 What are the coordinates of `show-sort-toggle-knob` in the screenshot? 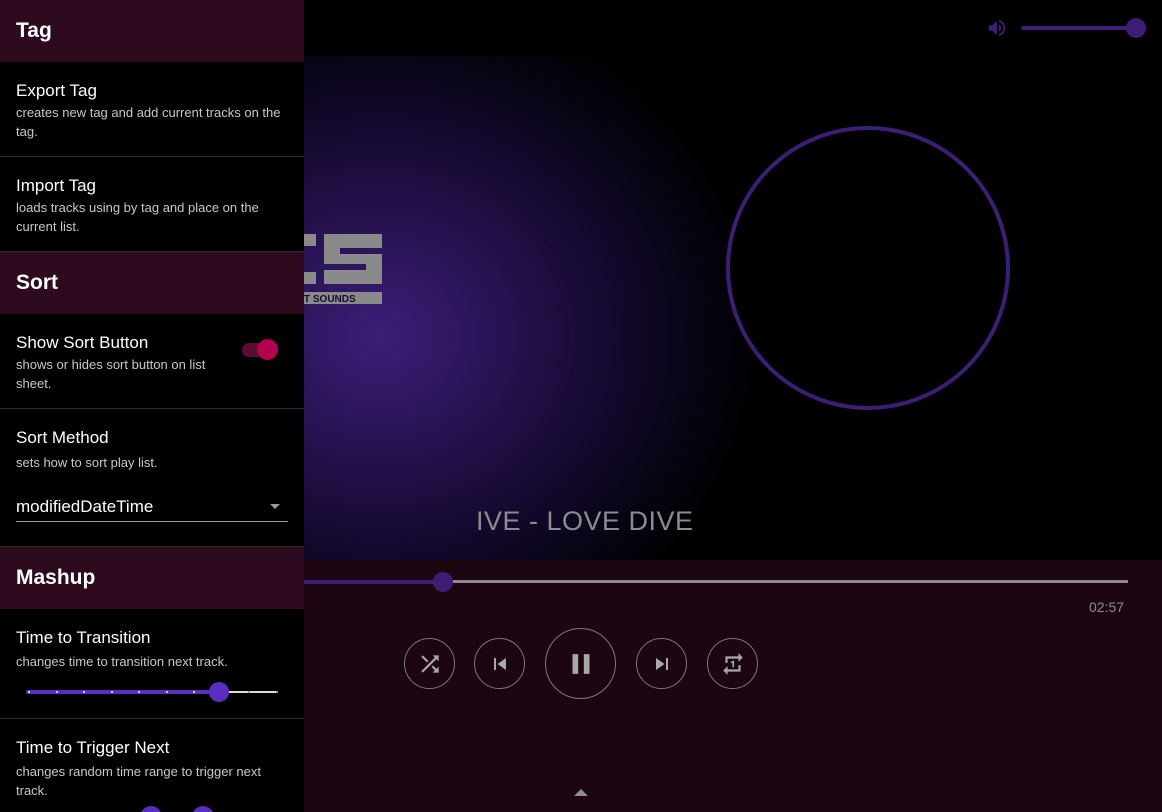 It's located at (267, 349).